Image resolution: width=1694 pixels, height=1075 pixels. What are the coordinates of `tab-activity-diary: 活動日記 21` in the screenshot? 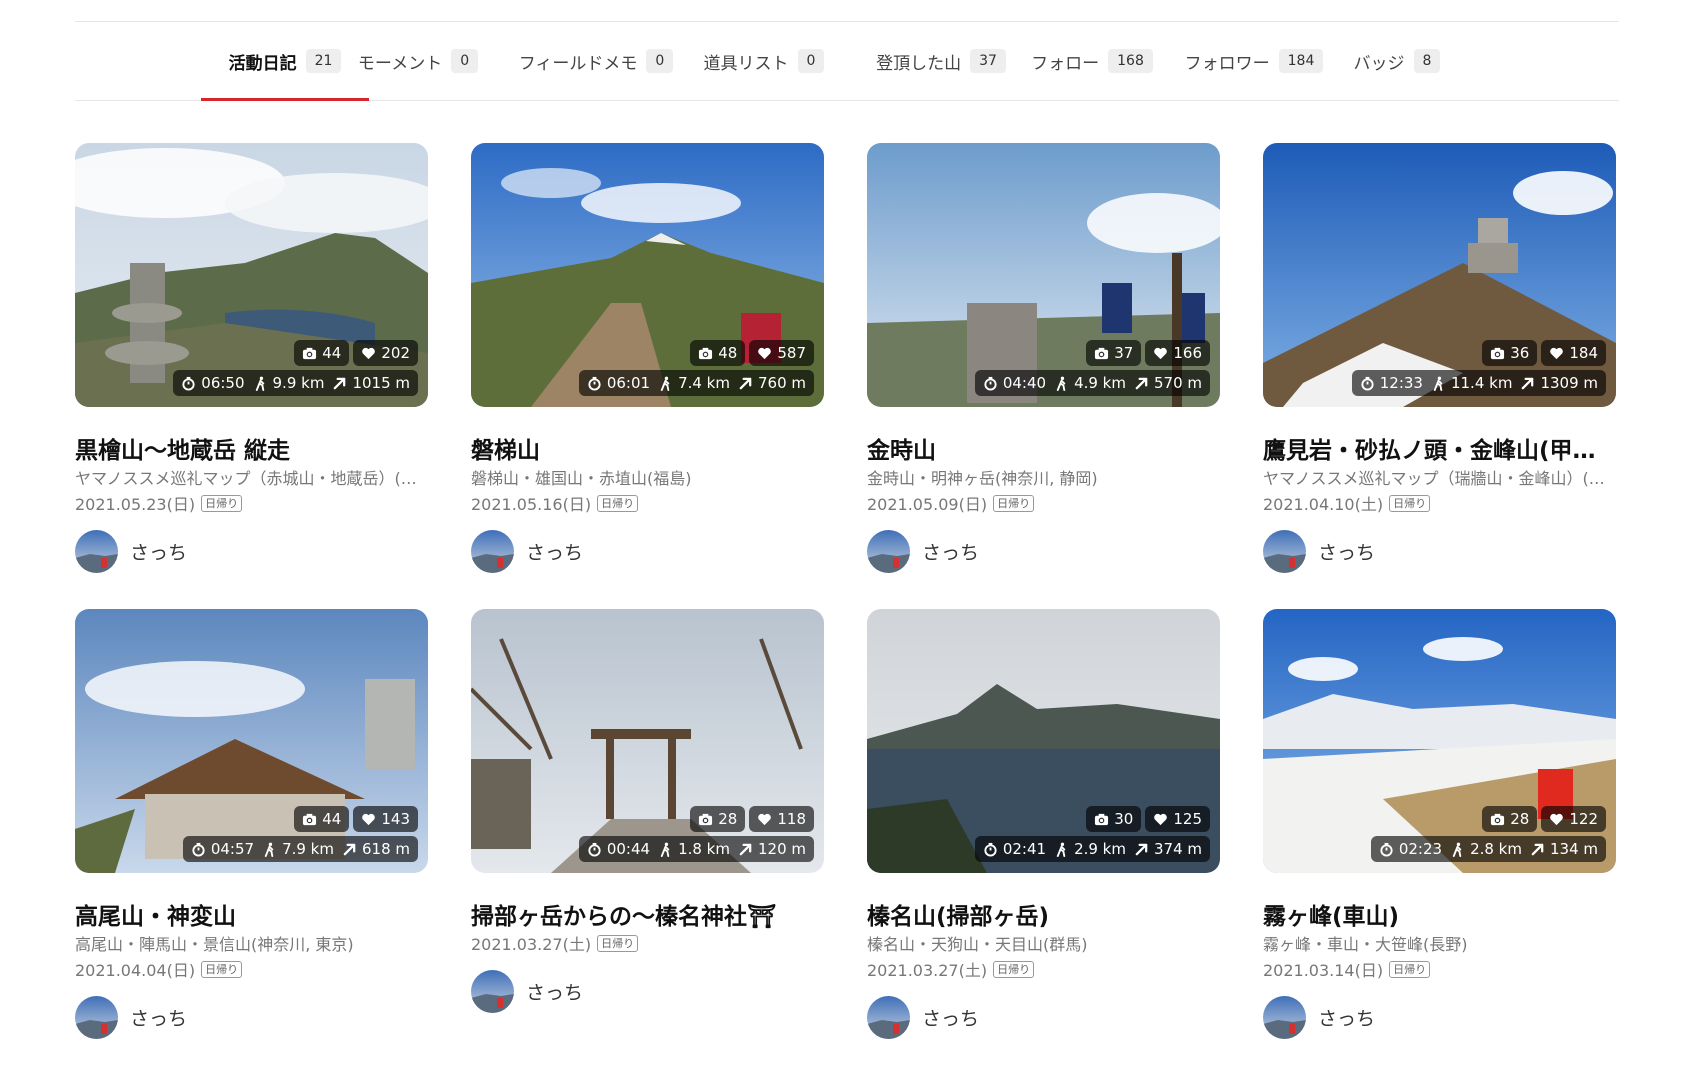 It's located at (285, 61).